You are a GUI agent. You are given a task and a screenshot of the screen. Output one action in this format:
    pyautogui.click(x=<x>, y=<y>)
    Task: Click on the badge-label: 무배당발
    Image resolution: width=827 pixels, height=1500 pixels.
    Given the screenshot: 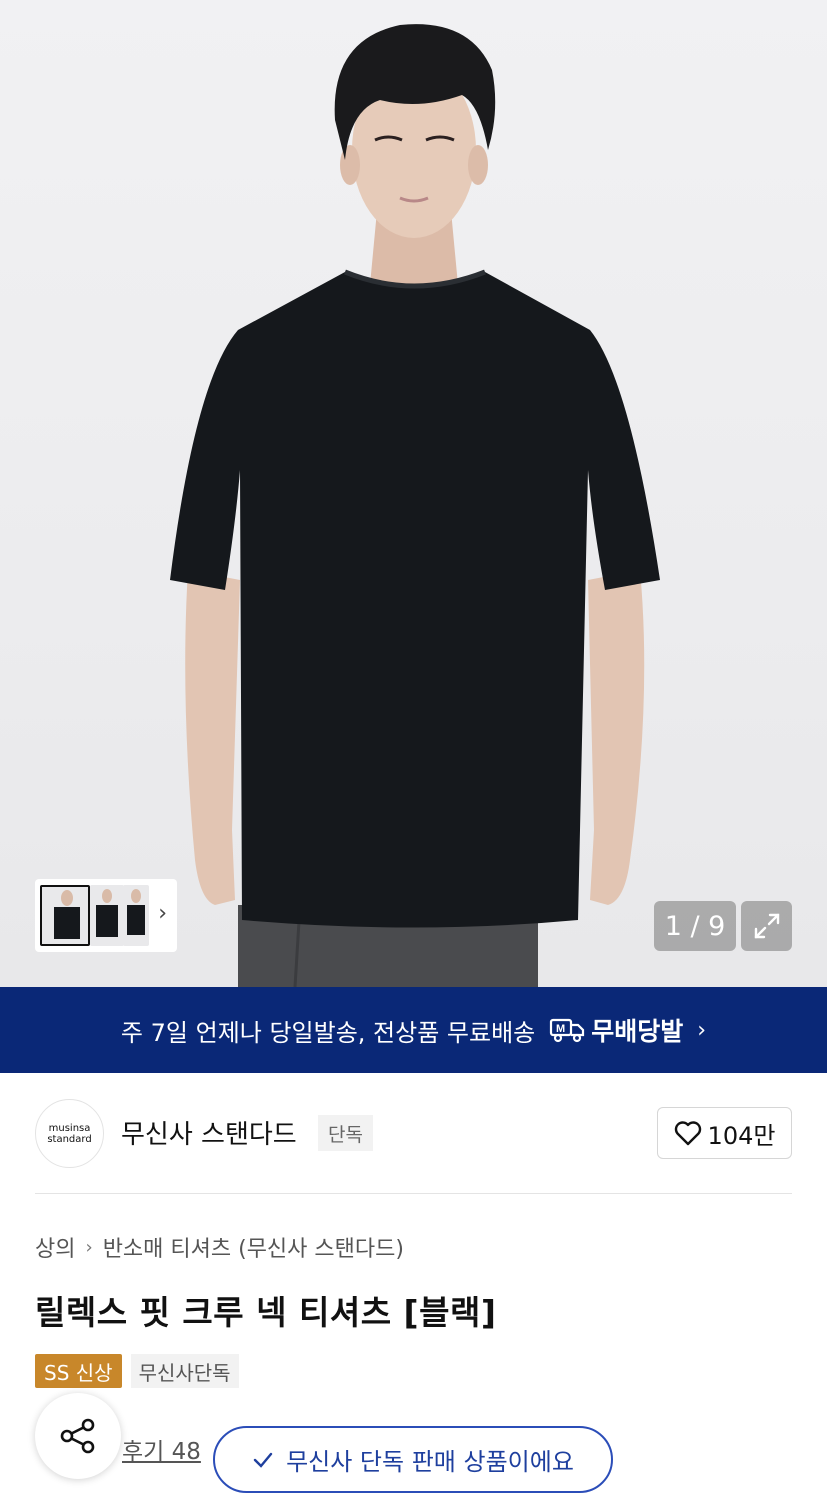 What is the action you would take?
    pyautogui.click(x=637, y=1031)
    